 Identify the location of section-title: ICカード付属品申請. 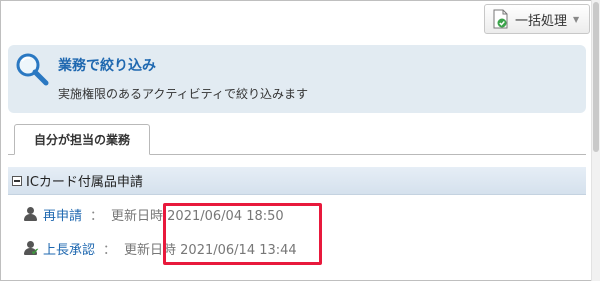
(84, 182).